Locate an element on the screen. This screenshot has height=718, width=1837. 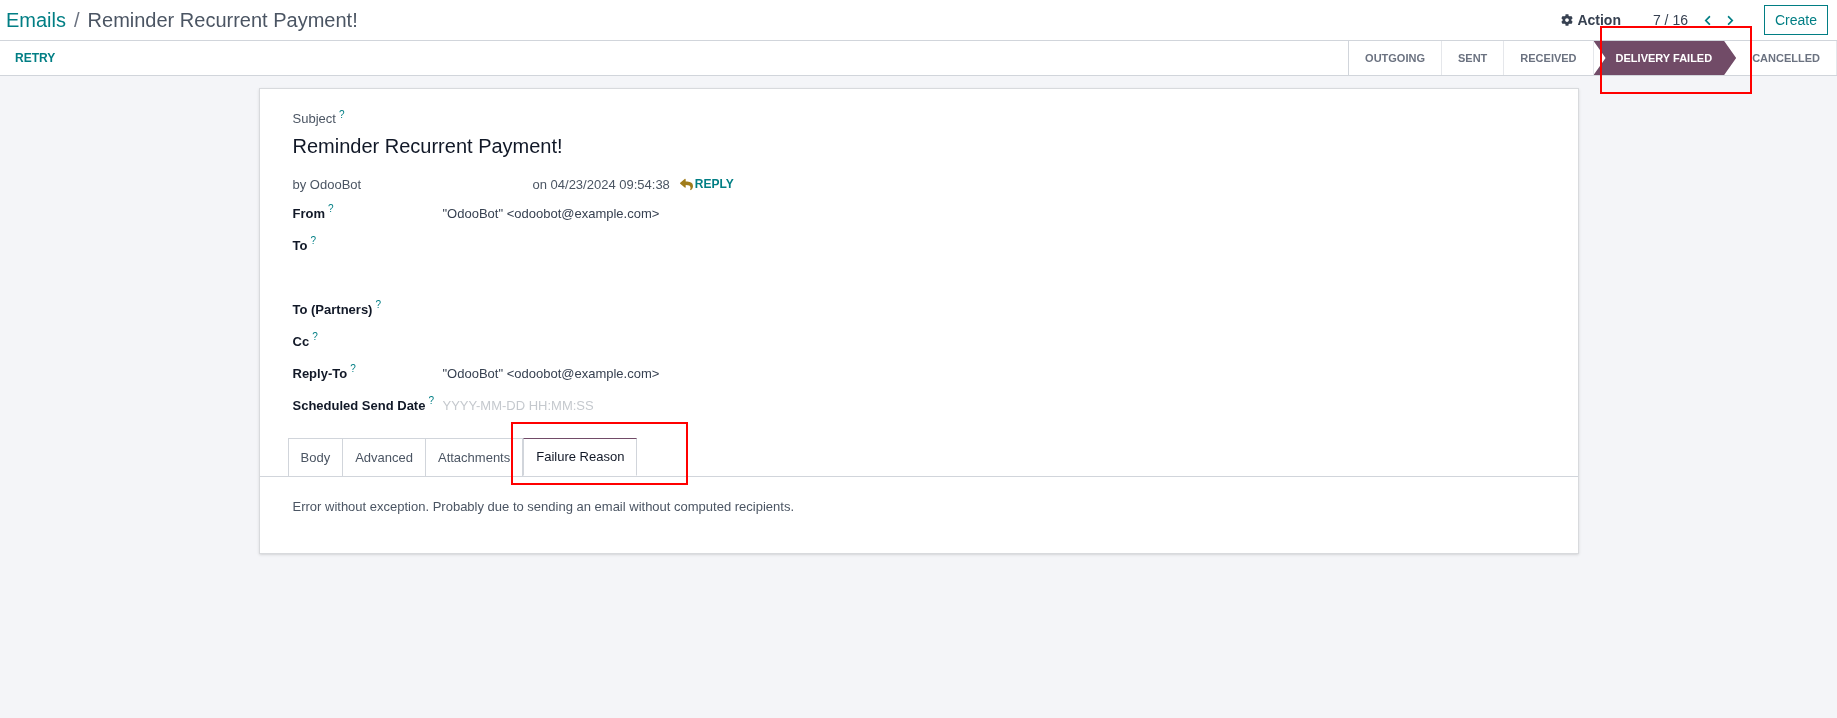
field-label: Reply-To is located at coordinates (320, 374).